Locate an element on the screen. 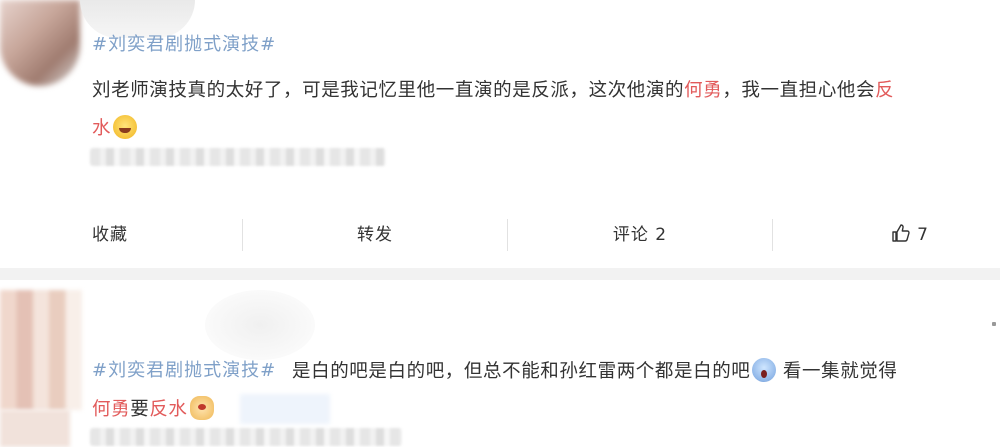 Image resolution: width=1000 pixels, height=447 pixels. shocked-emoji-icon is located at coordinates (764, 370).